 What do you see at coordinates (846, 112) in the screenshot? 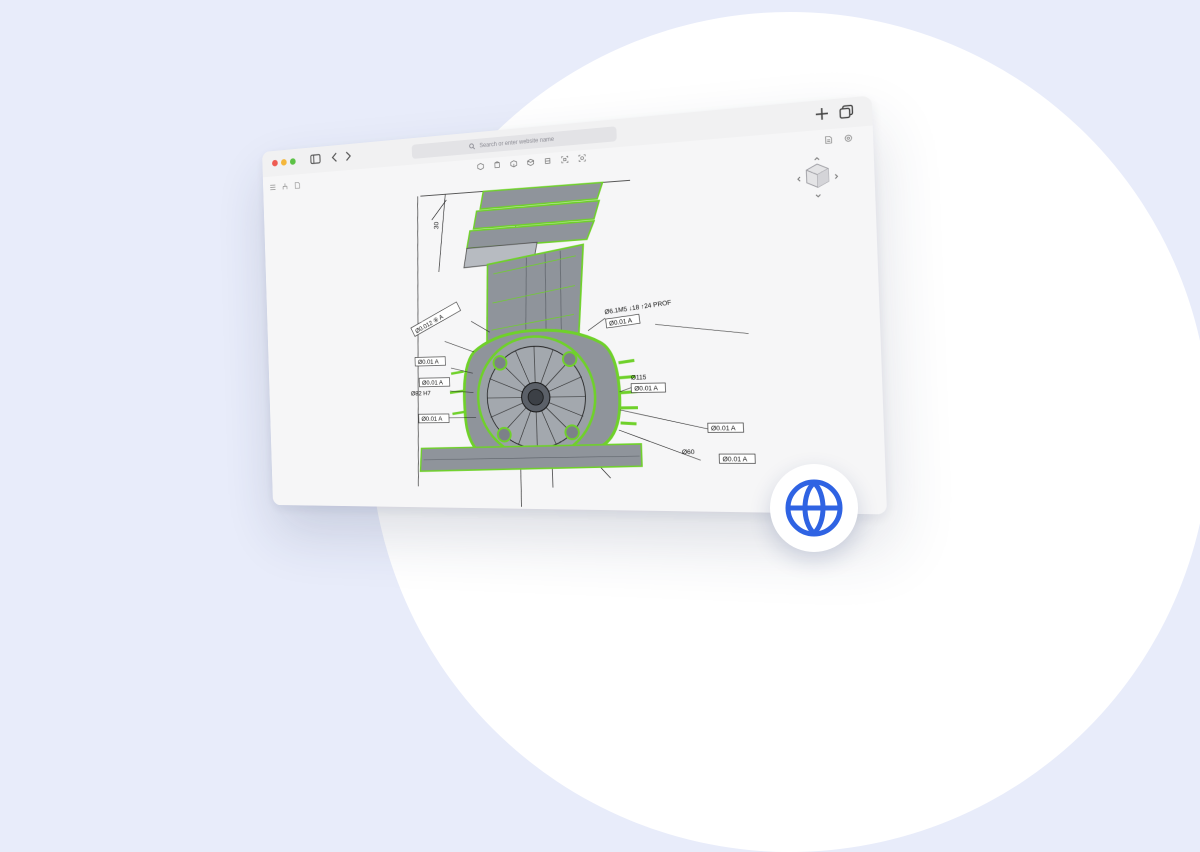
I see `tabs-overview-icon` at bounding box center [846, 112].